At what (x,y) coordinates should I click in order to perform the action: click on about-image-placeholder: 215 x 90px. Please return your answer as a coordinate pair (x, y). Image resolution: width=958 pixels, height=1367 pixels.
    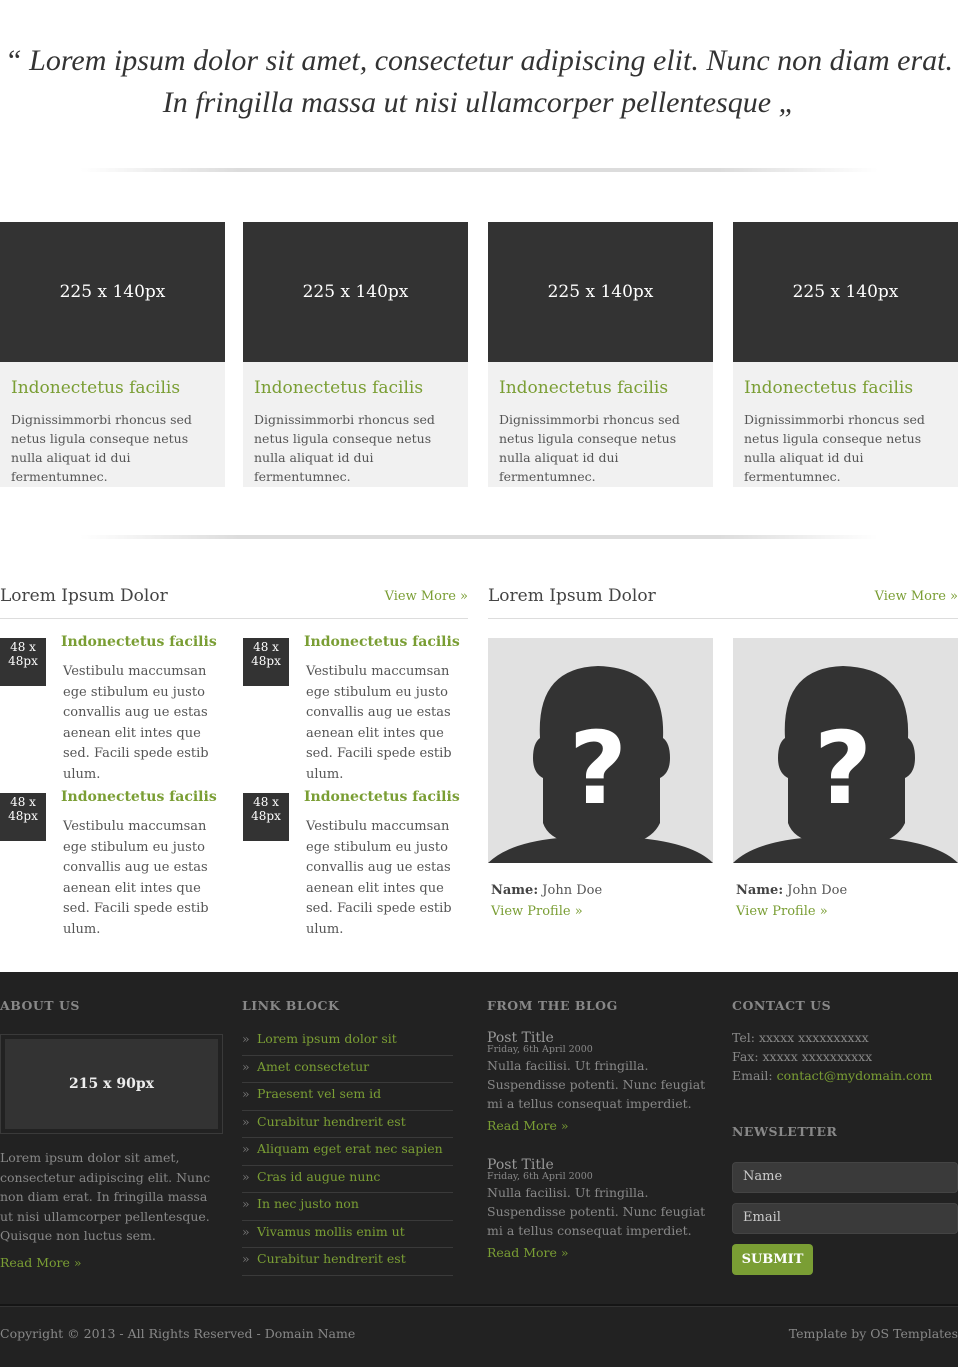
    Looking at the image, I should click on (111, 1084).